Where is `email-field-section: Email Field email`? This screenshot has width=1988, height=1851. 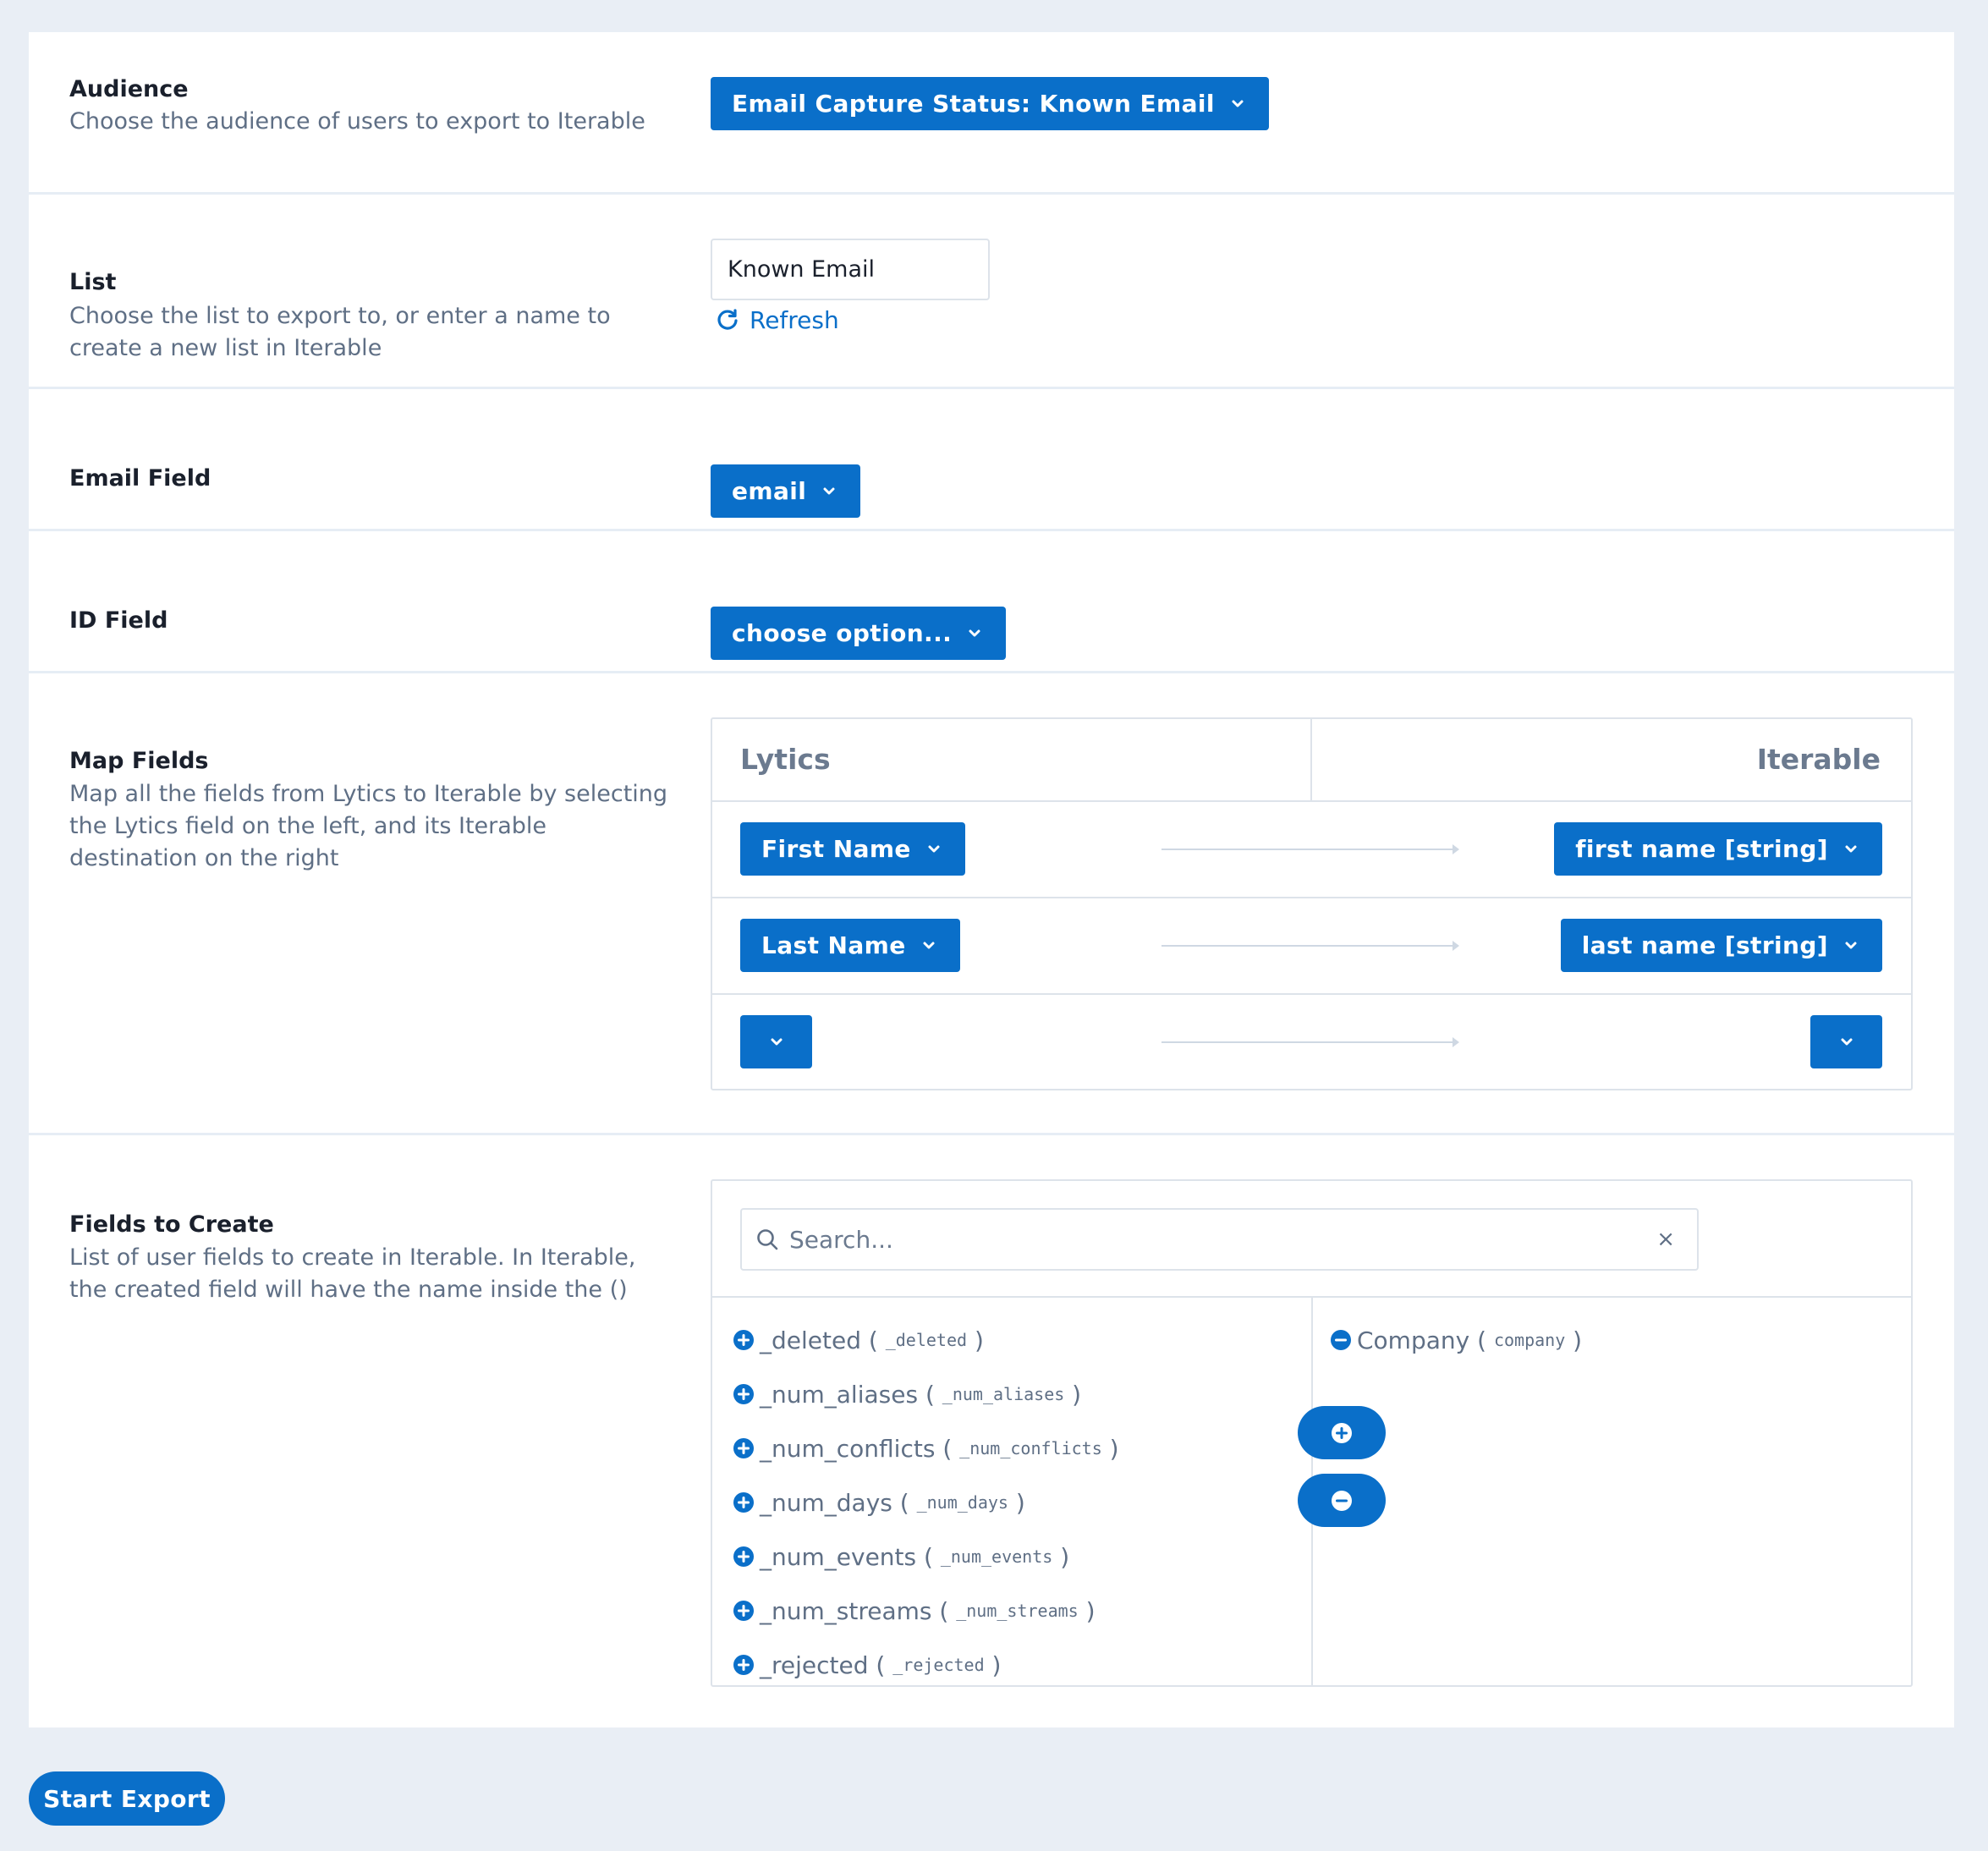 email-field-section: Email Field email is located at coordinates (991, 460).